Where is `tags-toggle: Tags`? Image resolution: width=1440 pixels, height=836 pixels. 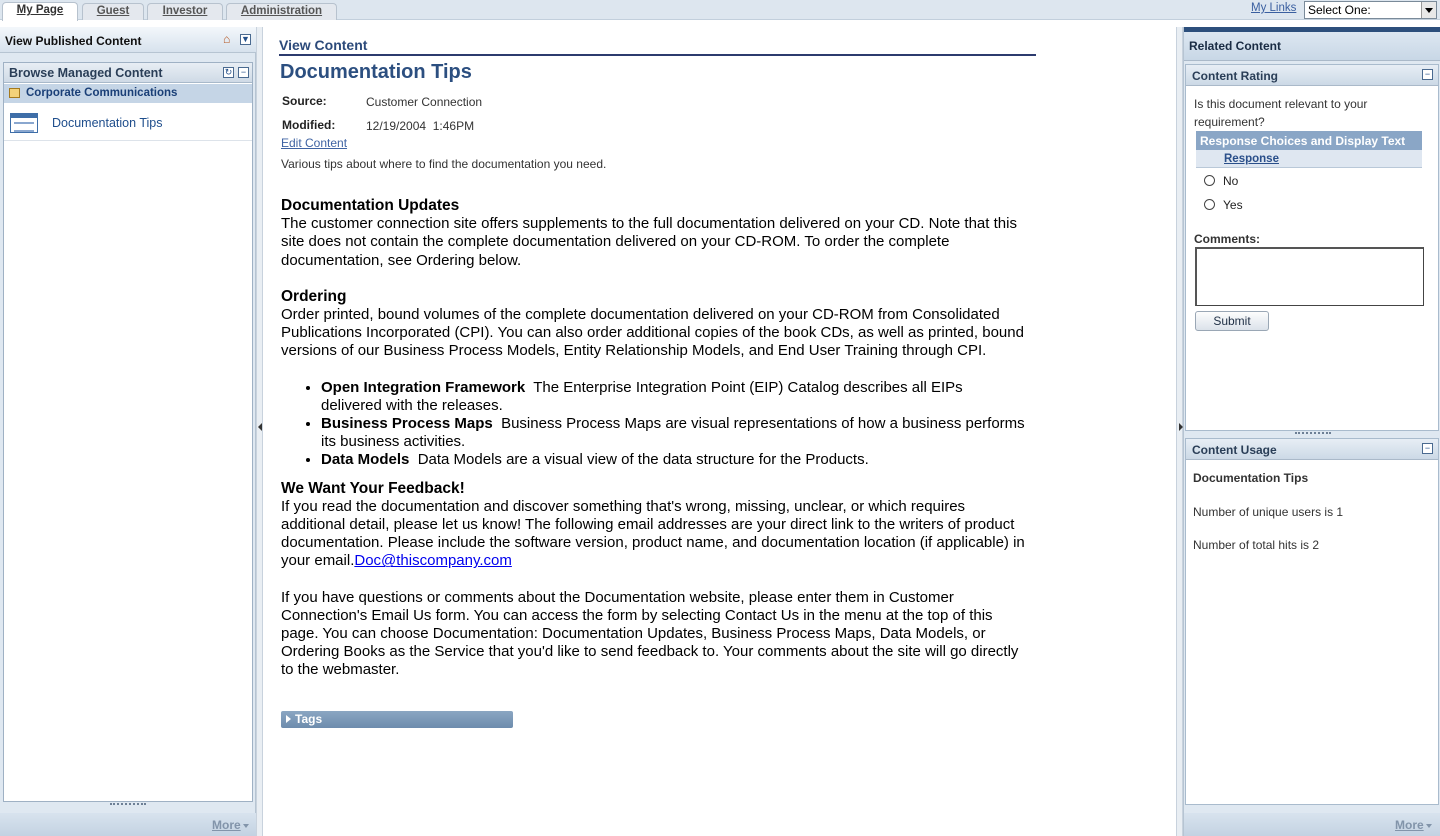 tags-toggle: Tags is located at coordinates (397, 719).